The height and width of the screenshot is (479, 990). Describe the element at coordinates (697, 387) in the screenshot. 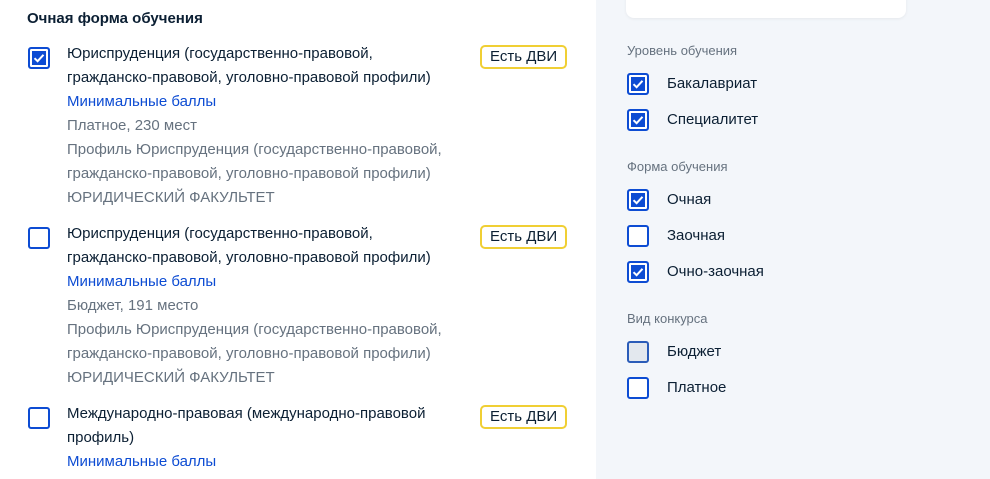

I see `filter-option-label: Платное` at that location.